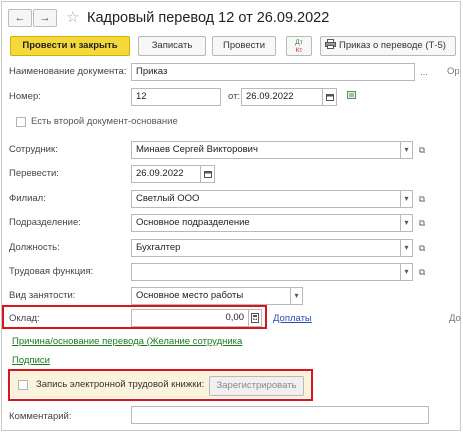 This screenshot has width=463, height=433. What do you see at coordinates (51, 271) in the screenshot?
I see `labor-function-label: Трудовая функция:` at bounding box center [51, 271].